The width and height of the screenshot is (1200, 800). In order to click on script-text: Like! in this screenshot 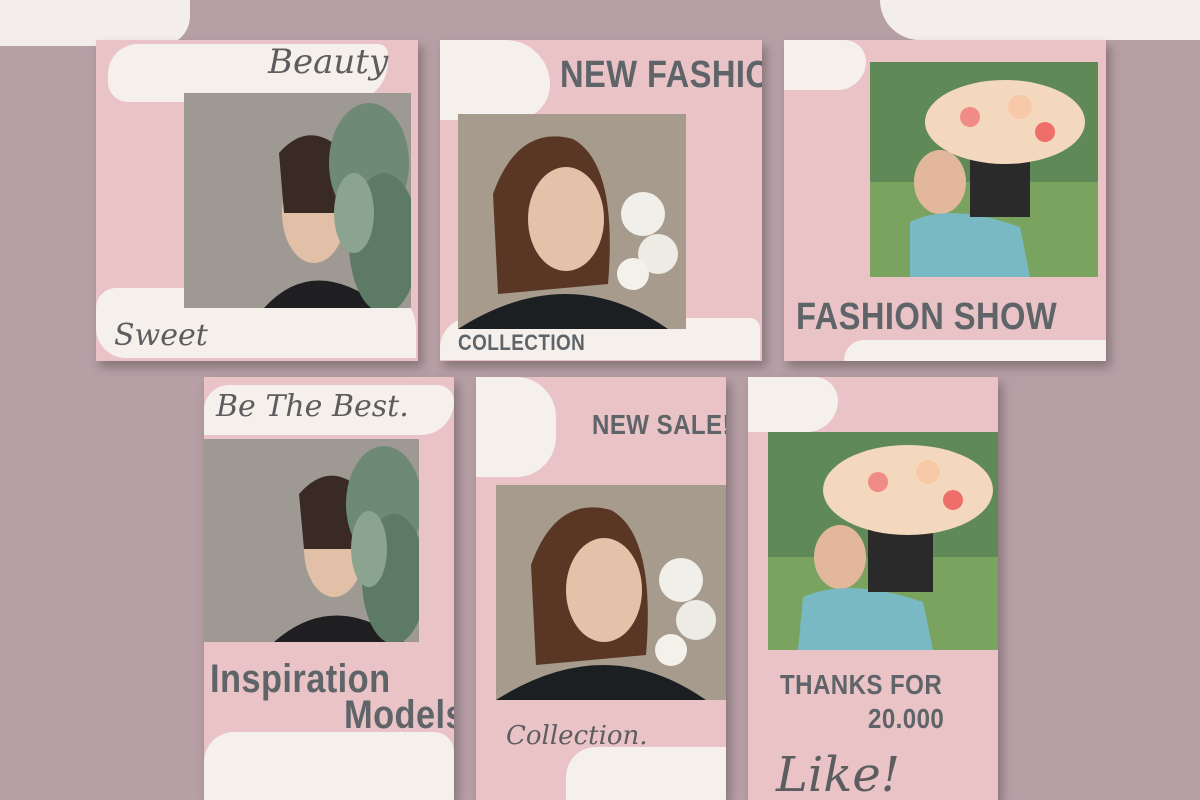, I will do `click(838, 773)`.